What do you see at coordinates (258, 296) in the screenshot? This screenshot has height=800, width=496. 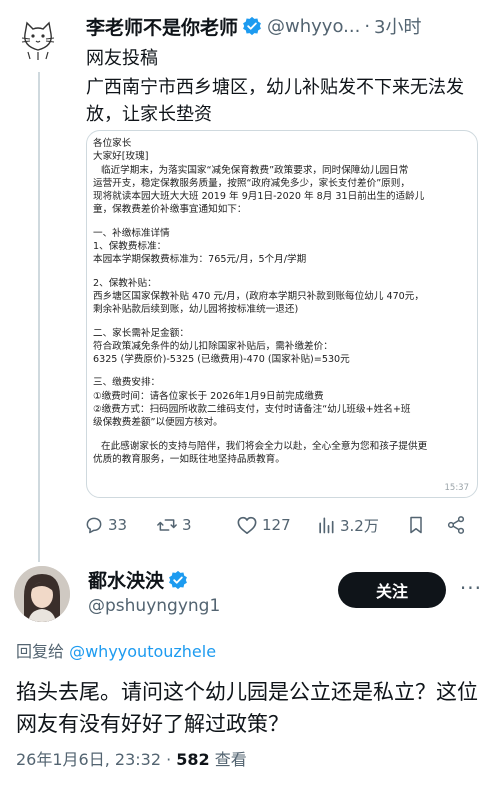 I see `notice-line: 西乡塘区国家保教补贴 470 元/月，(政府本学期只补款到账每位幼儿 470元，` at bounding box center [258, 296].